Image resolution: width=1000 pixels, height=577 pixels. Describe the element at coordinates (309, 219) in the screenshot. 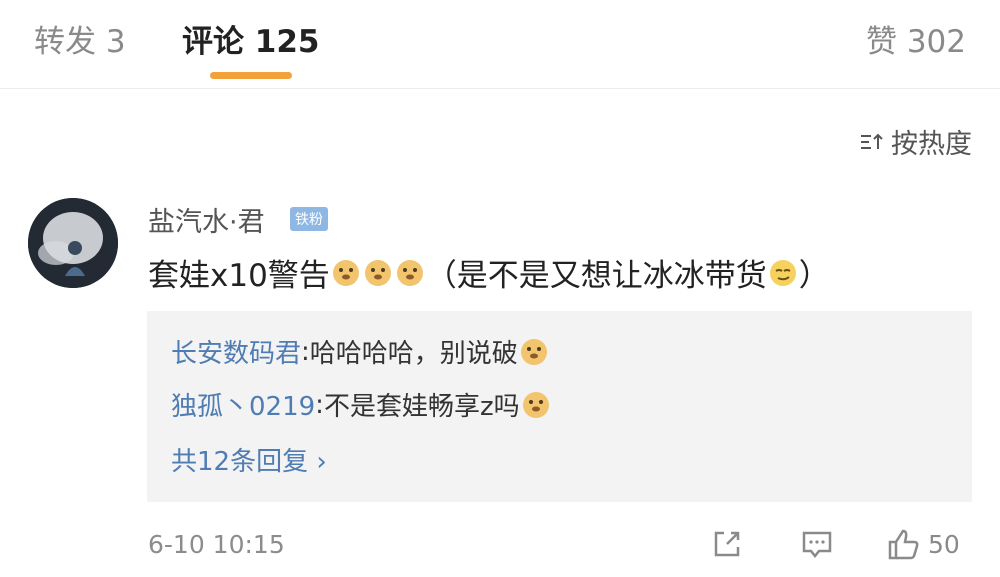

I see `fan-badge: 铁粉` at that location.